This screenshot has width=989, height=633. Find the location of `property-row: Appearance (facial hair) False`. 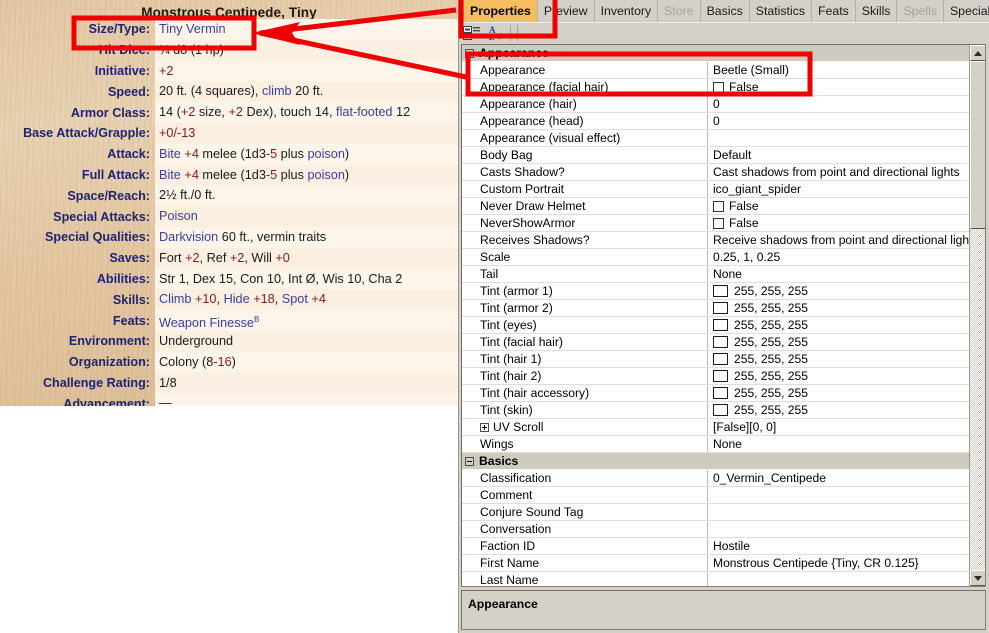

property-row: Appearance (facial hair) False is located at coordinates (716, 87).